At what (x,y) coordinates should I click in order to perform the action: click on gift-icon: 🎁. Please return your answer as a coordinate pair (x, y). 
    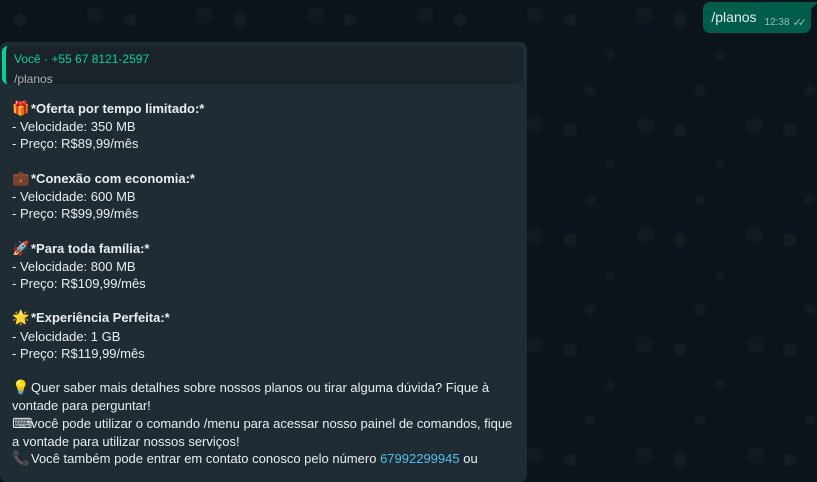
    Looking at the image, I should click on (21, 109).